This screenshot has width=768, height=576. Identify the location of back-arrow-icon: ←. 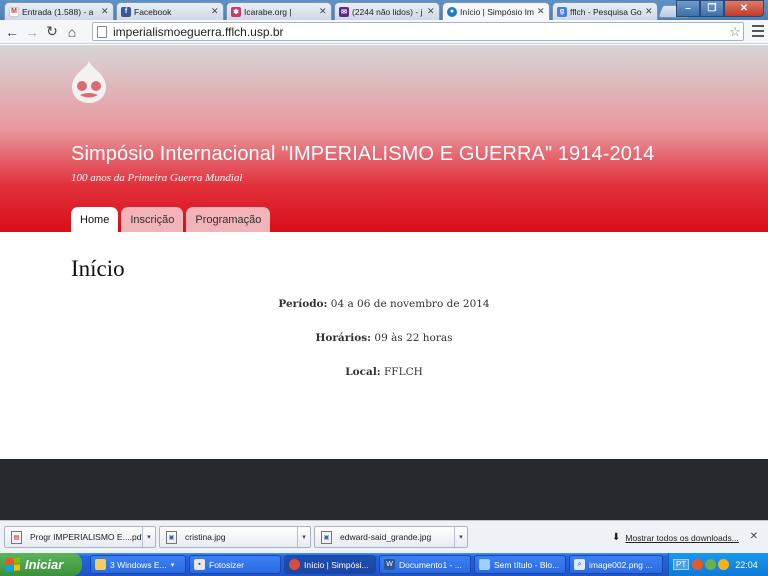
(12, 32).